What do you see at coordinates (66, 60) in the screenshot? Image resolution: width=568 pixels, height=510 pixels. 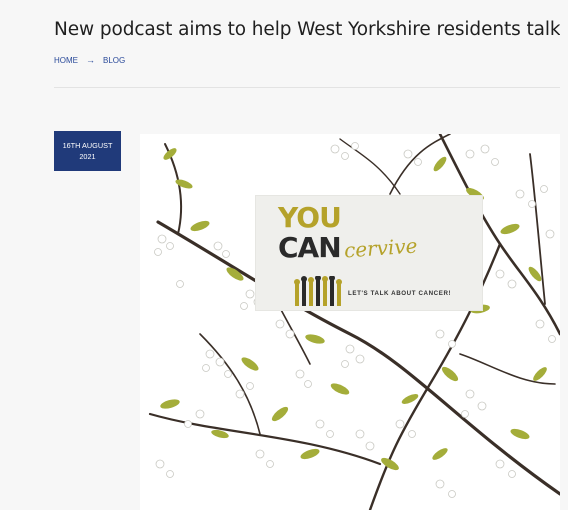 I see `breadcrumb-home-link: HOME` at bounding box center [66, 60].